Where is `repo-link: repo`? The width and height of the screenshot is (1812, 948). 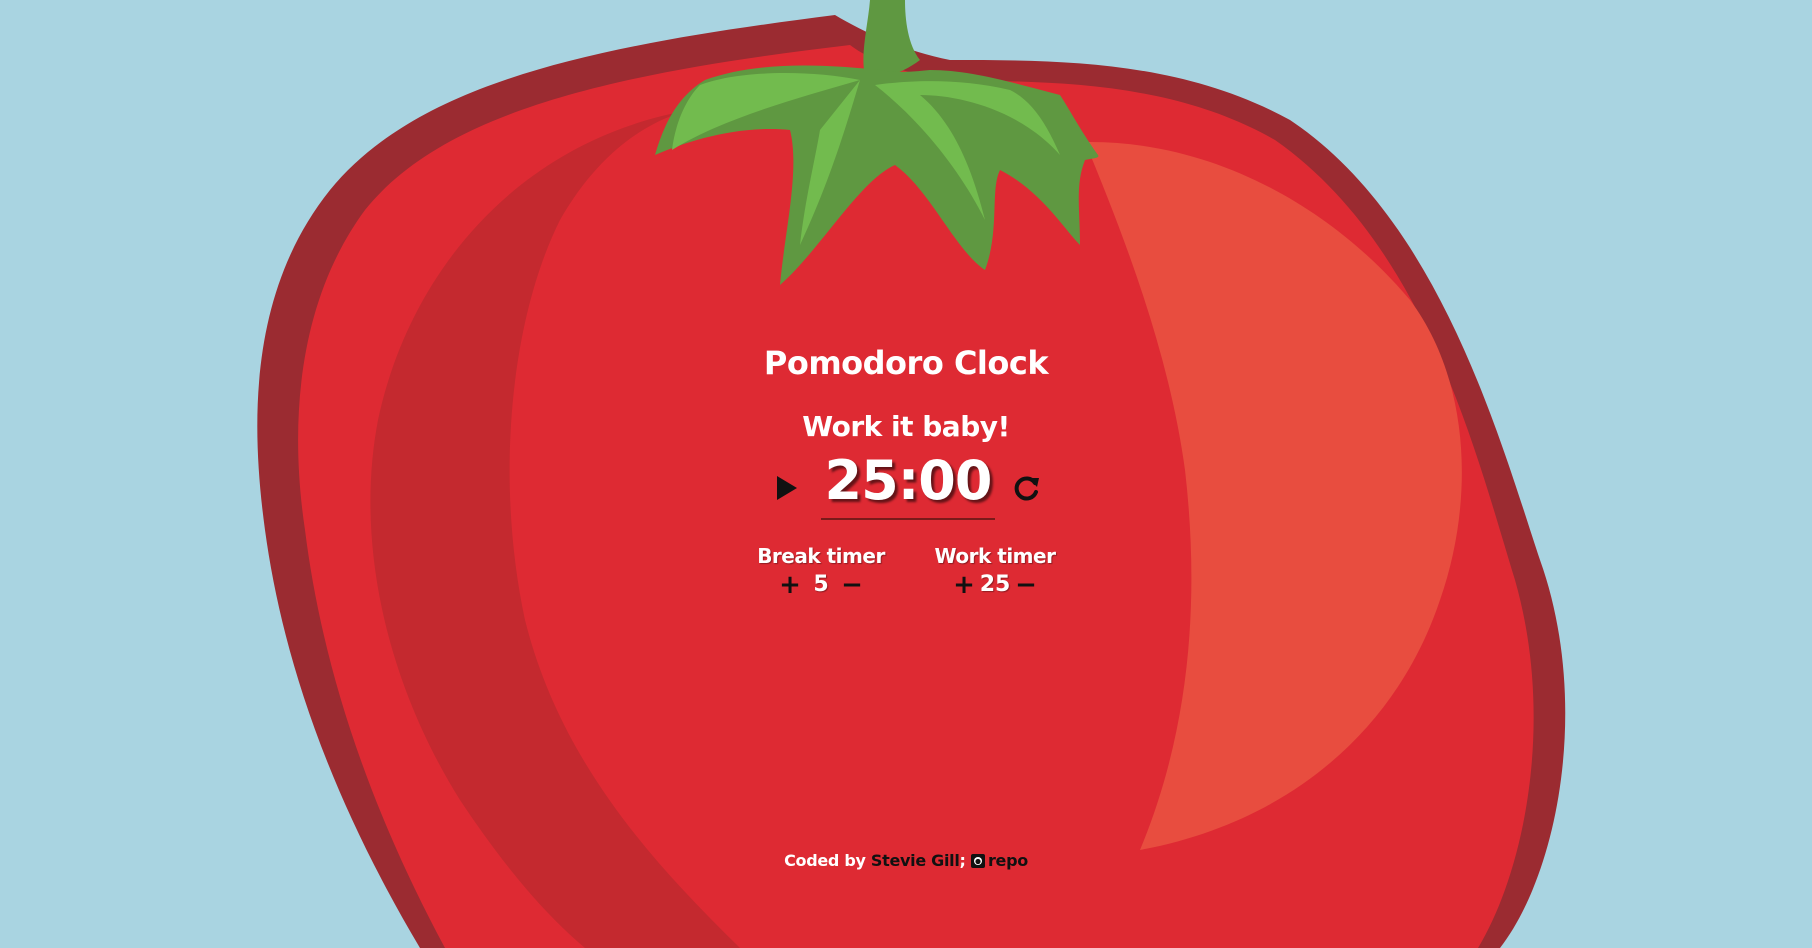
repo-link: repo is located at coordinates (999, 860).